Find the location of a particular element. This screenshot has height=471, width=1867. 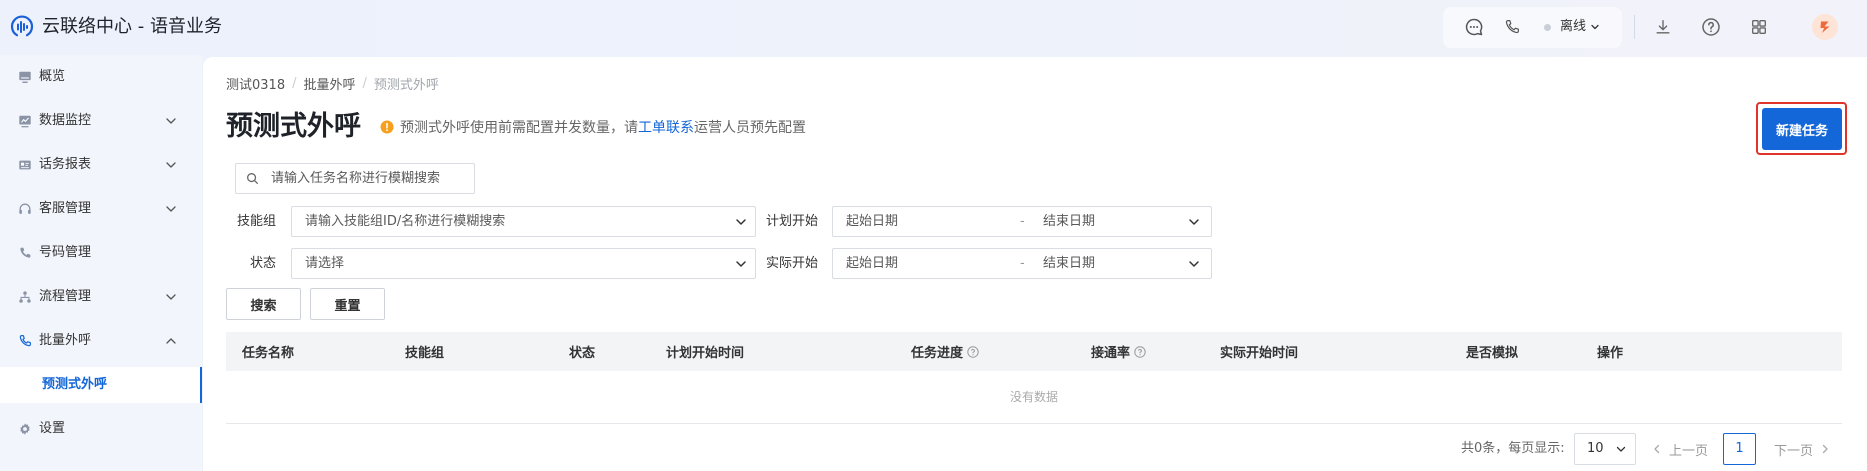

sidebar-item-predictive-outbound: 预测式外呼 is located at coordinates (101, 385).